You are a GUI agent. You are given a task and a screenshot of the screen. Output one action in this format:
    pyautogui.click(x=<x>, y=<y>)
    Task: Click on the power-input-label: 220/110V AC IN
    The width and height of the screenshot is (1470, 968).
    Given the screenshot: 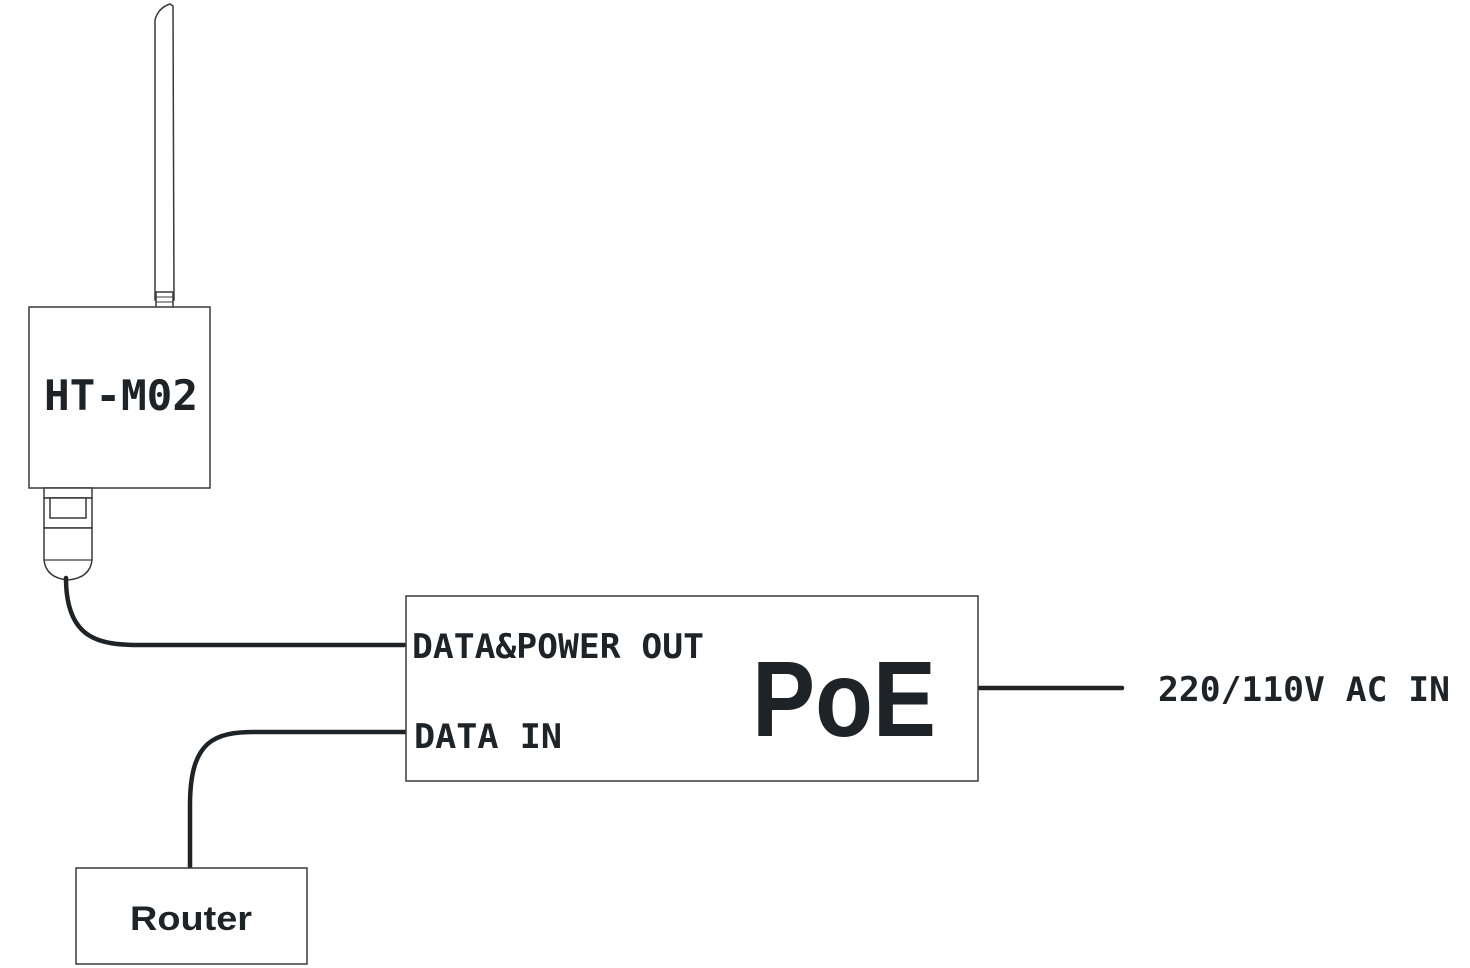 What is the action you would take?
    pyautogui.click(x=1304, y=690)
    